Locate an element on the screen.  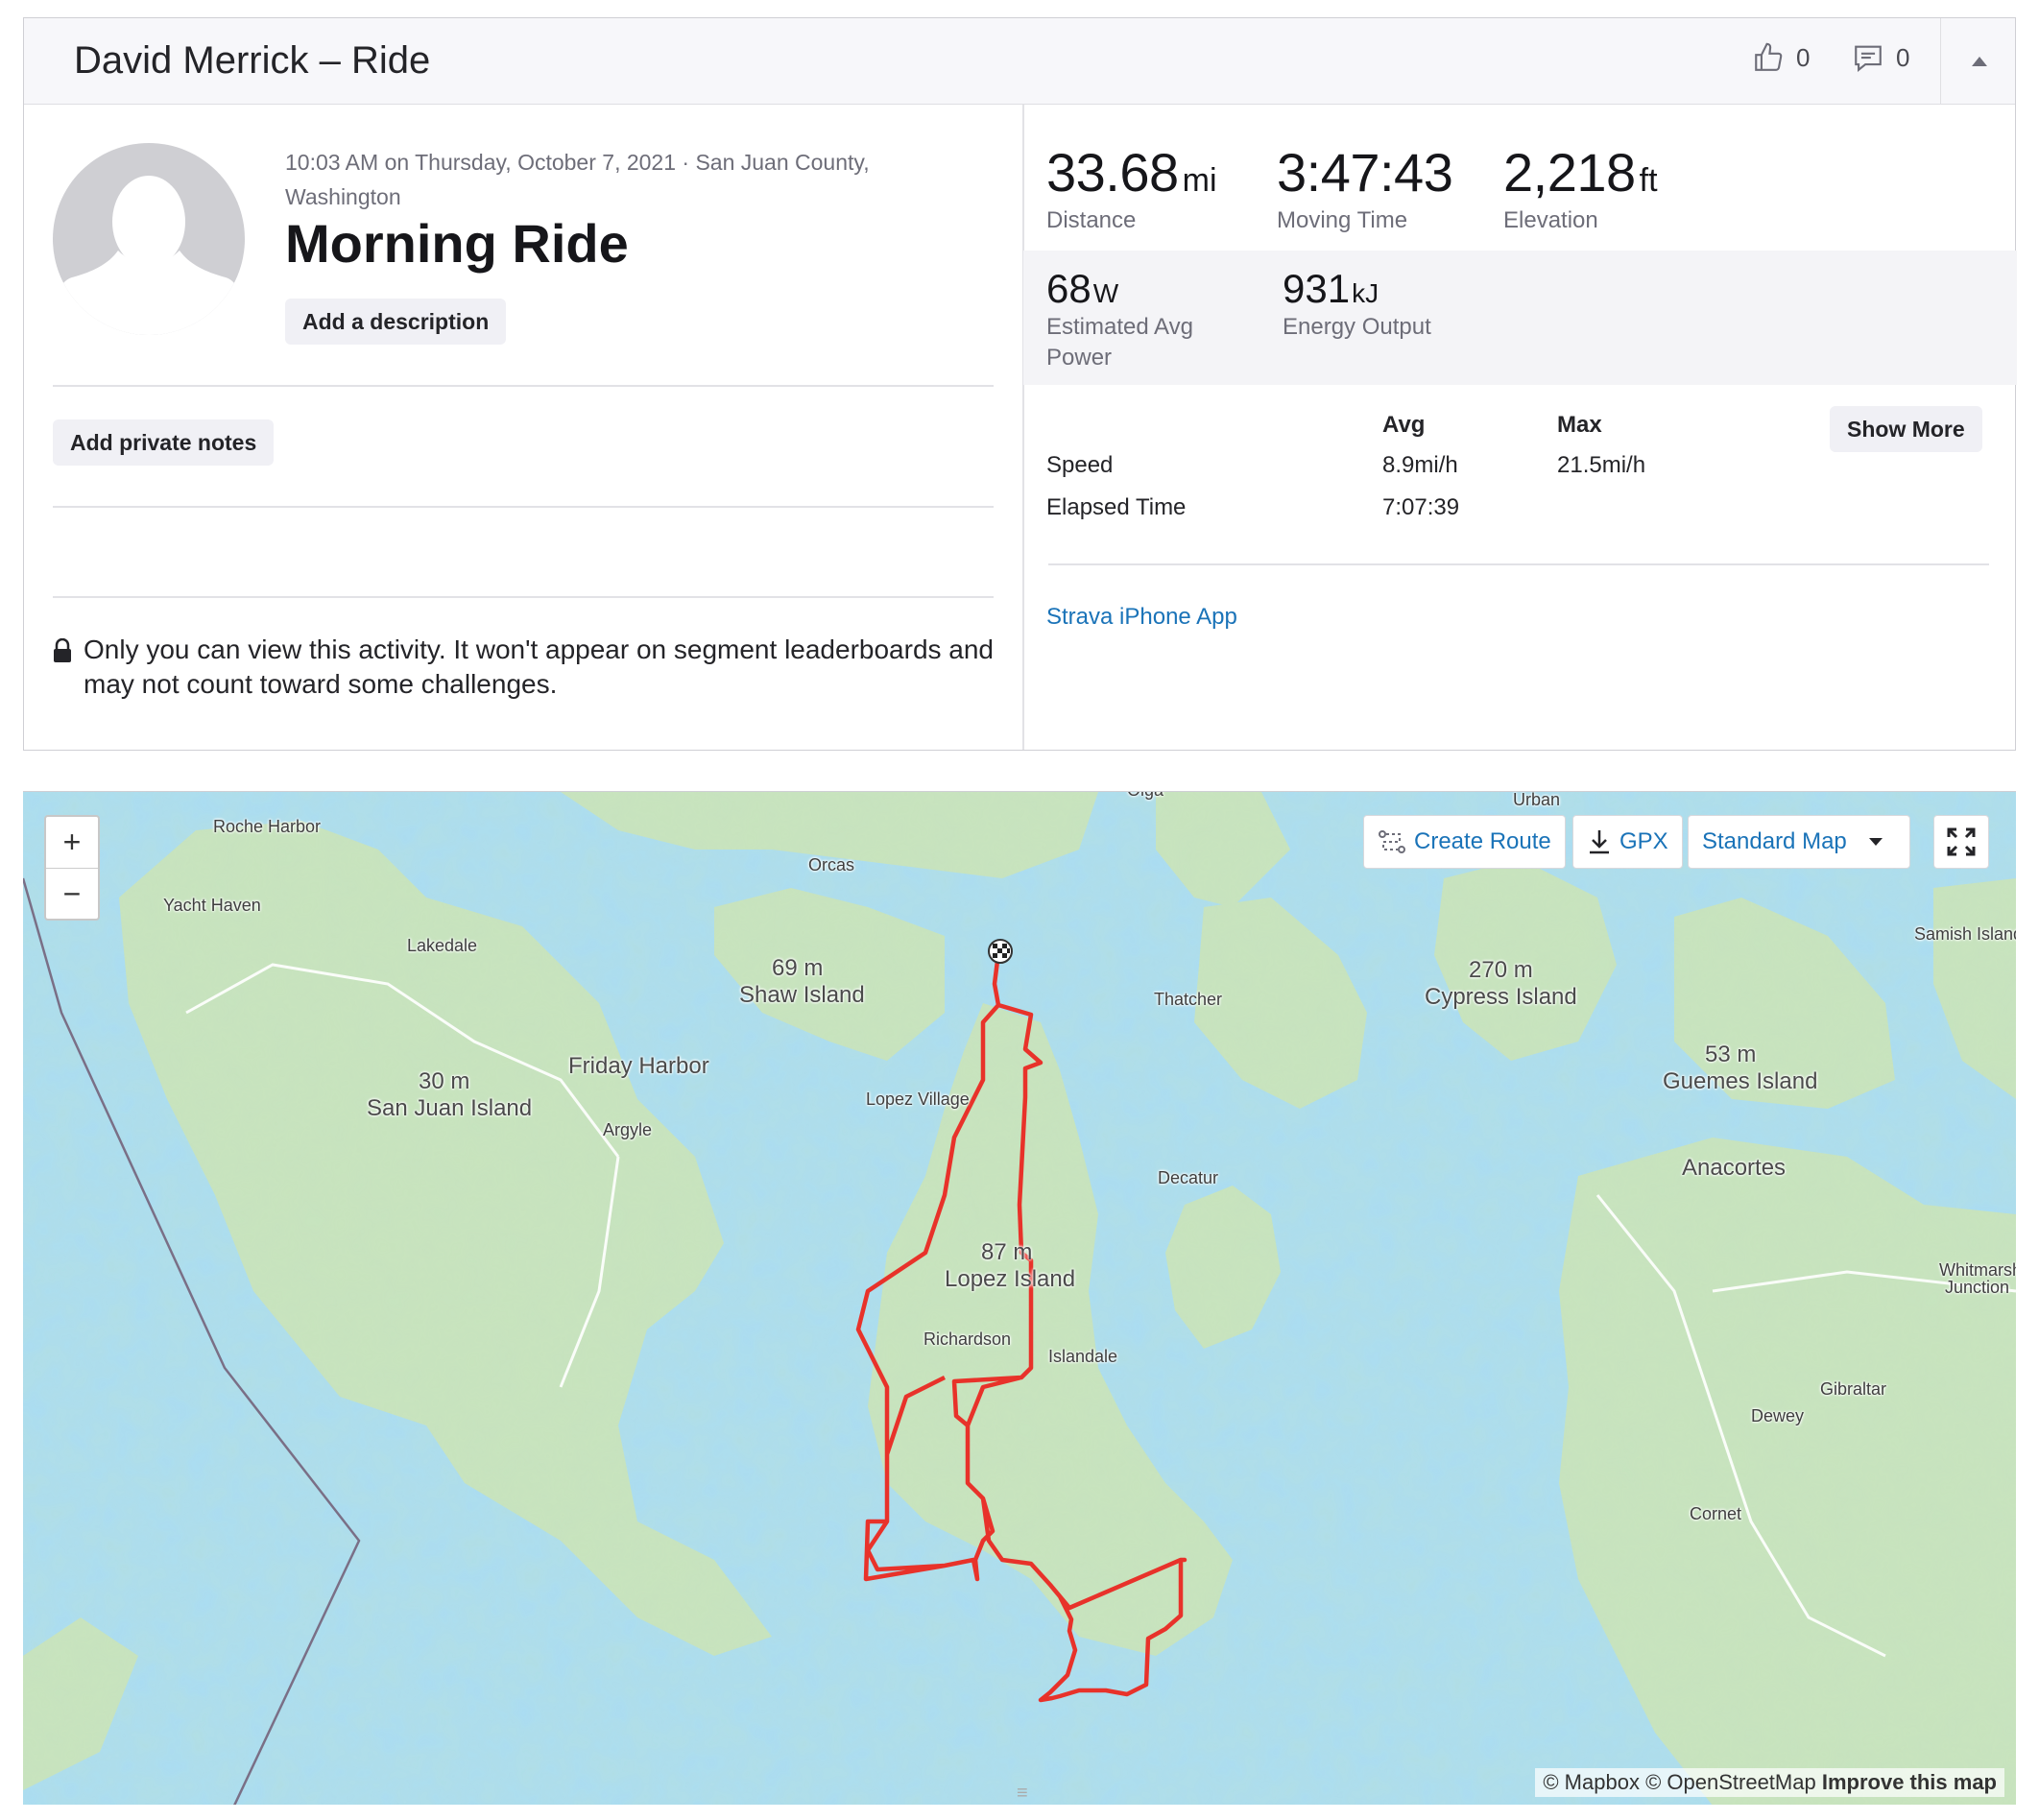
power-label: Estimated Avg Power is located at coordinates (1119, 343).